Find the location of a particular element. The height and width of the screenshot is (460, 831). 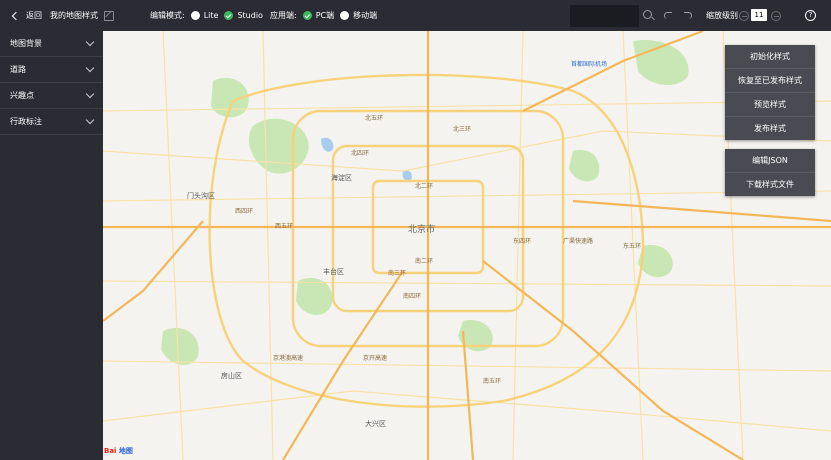

zoom-in-icon is located at coordinates (776, 16).